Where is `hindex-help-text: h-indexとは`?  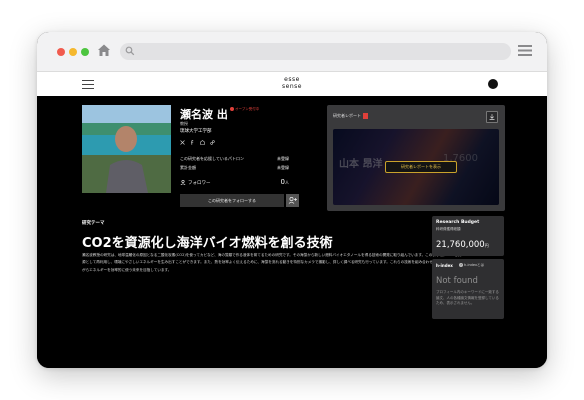 hindex-help-text: h-indexとは is located at coordinates (474, 265).